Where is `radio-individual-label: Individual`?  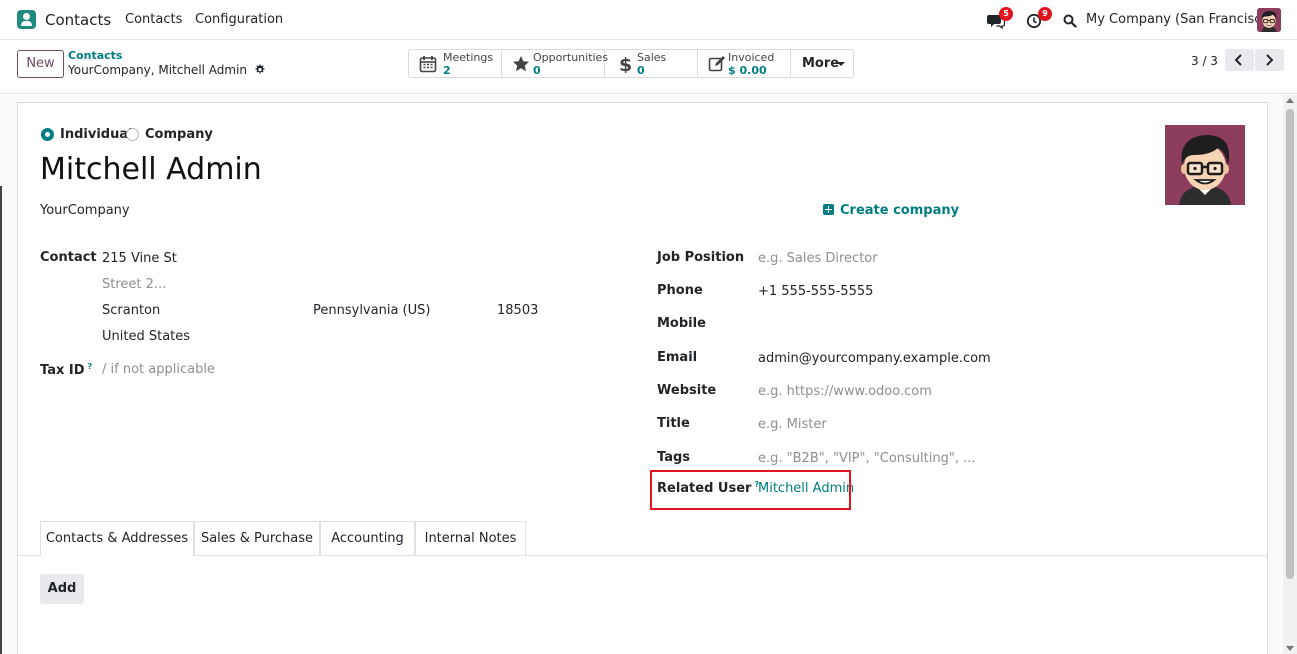 radio-individual-label: Individual is located at coordinates (96, 134).